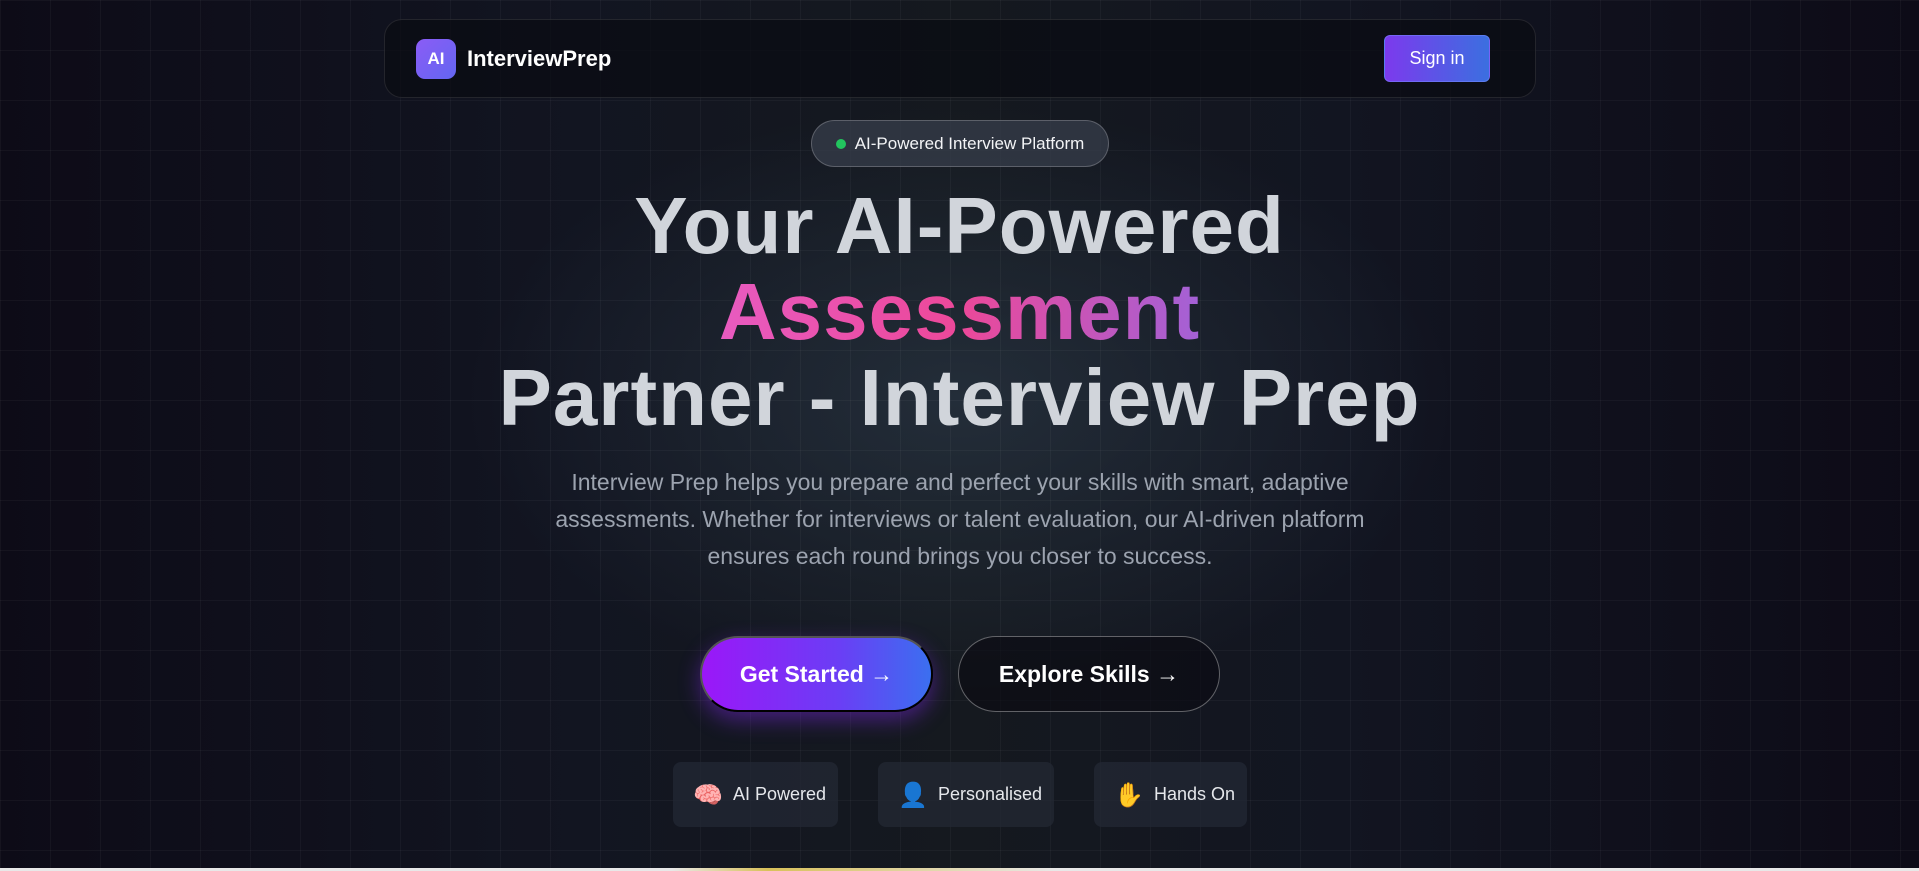  I want to click on explore-skills-button: Explore Skills →, so click(1089, 674).